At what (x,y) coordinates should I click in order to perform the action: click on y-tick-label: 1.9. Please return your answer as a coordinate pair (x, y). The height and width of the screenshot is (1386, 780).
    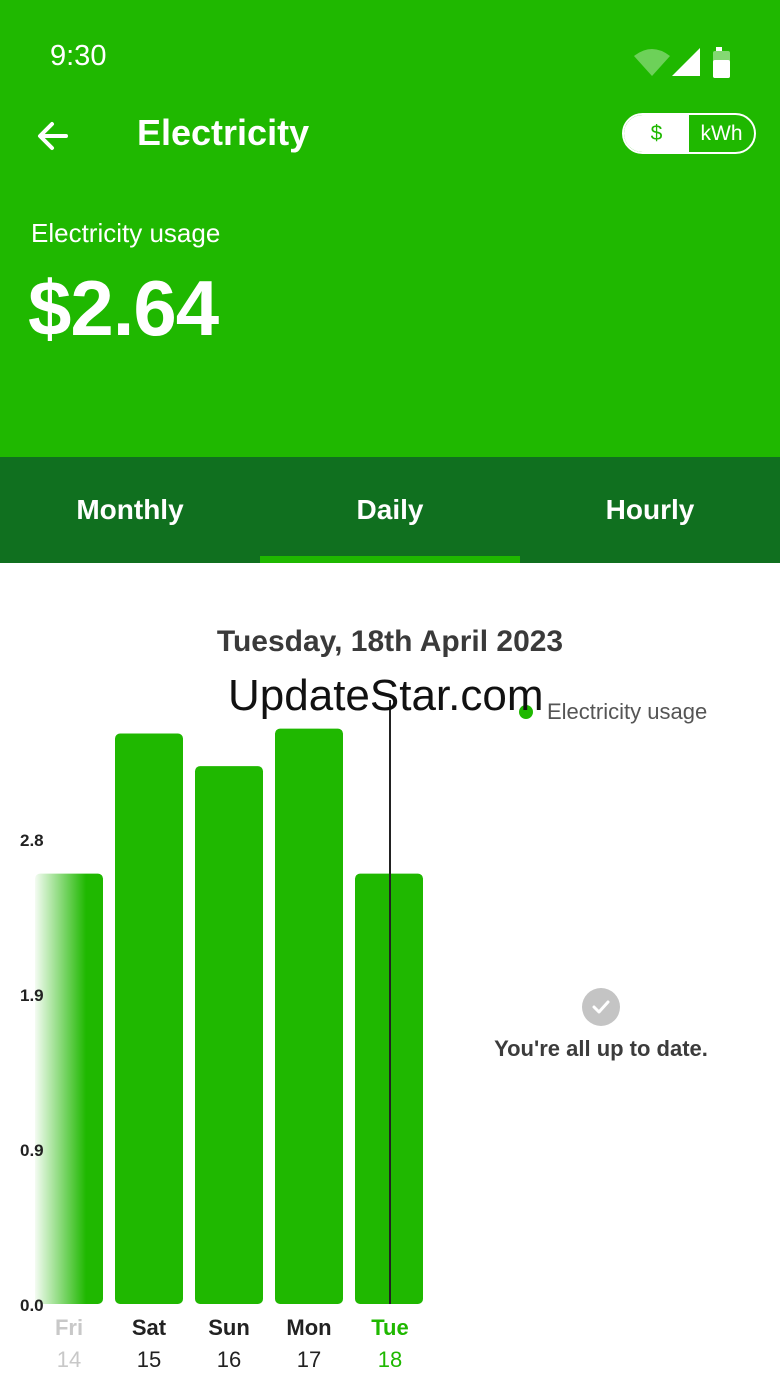
    Looking at the image, I should click on (32, 995).